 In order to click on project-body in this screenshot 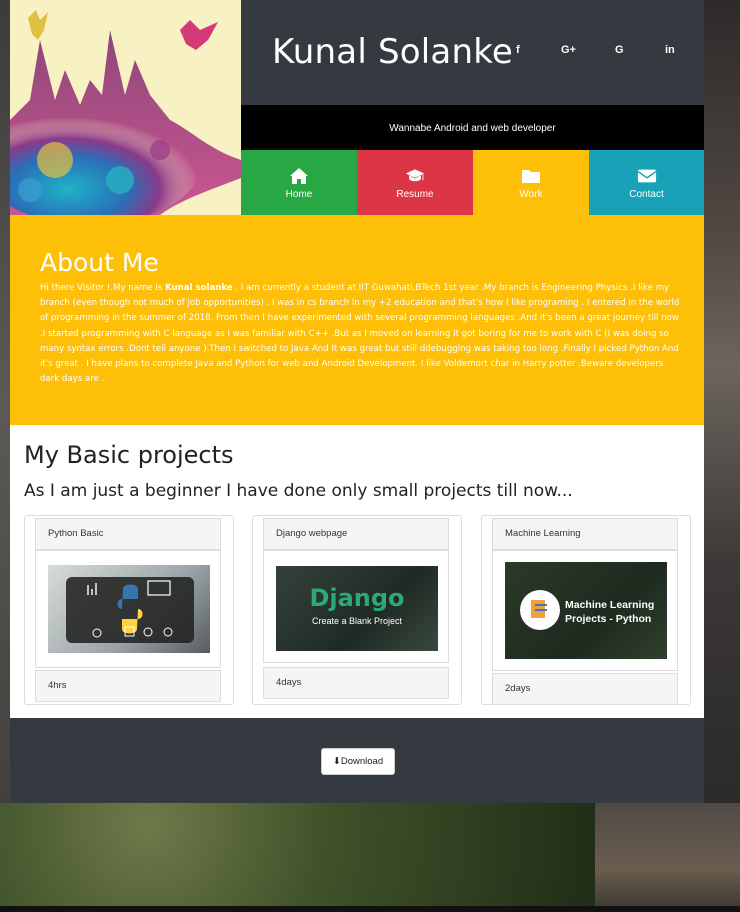, I will do `click(128, 609)`.